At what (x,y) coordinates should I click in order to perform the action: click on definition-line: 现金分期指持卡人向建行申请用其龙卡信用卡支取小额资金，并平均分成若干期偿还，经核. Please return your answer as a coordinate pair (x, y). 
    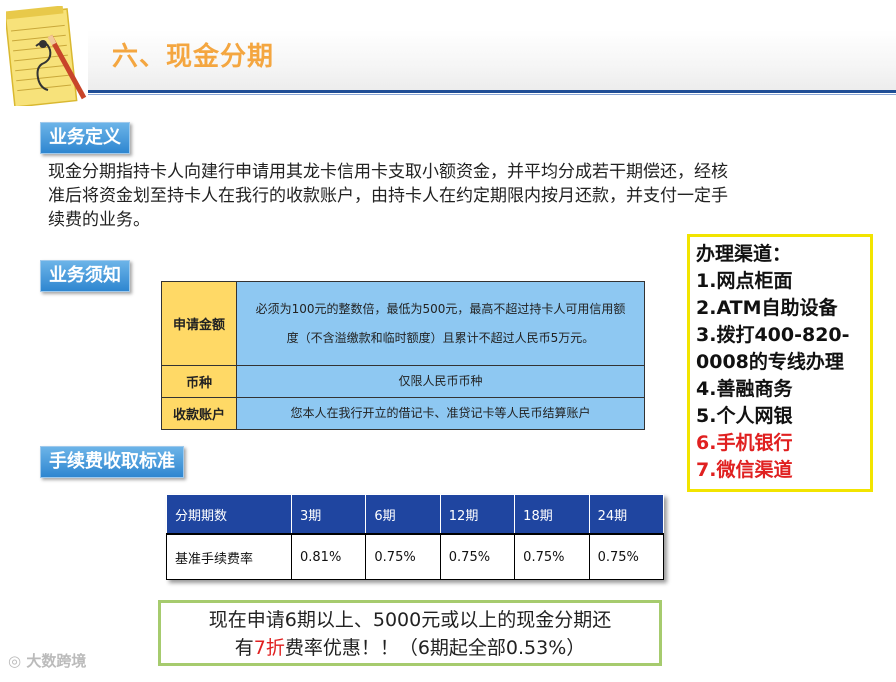
    Looking at the image, I should click on (388, 172).